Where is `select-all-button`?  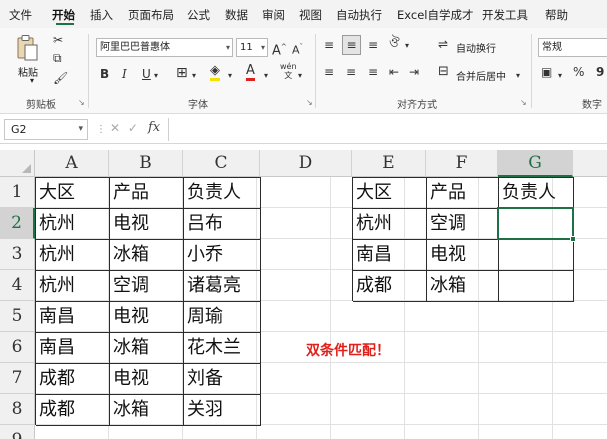
select-all-button is located at coordinates (17, 163).